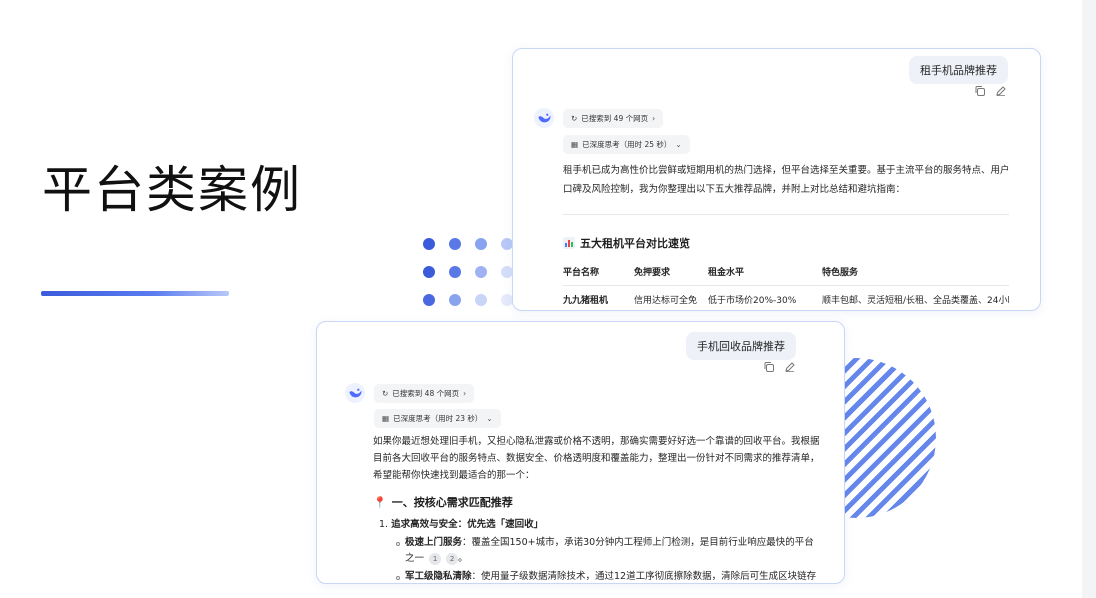  I want to click on user-query-bubble: 手机回收品牌推荐, so click(741, 346).